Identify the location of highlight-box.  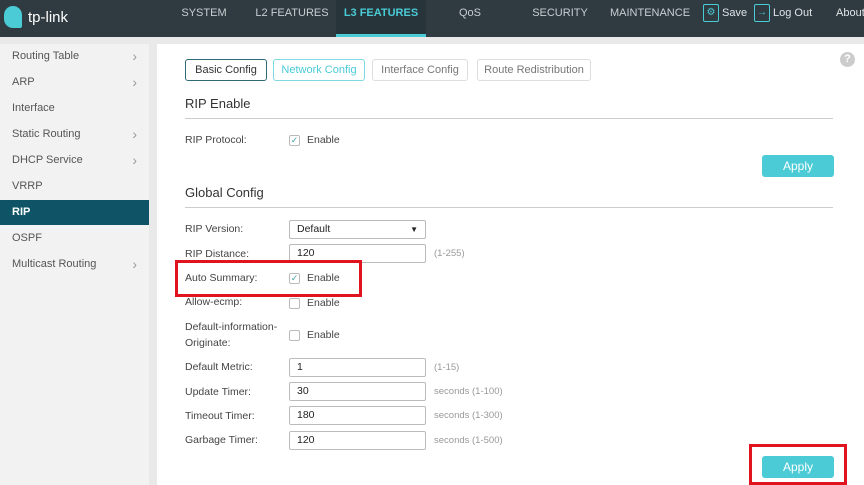
(268, 278).